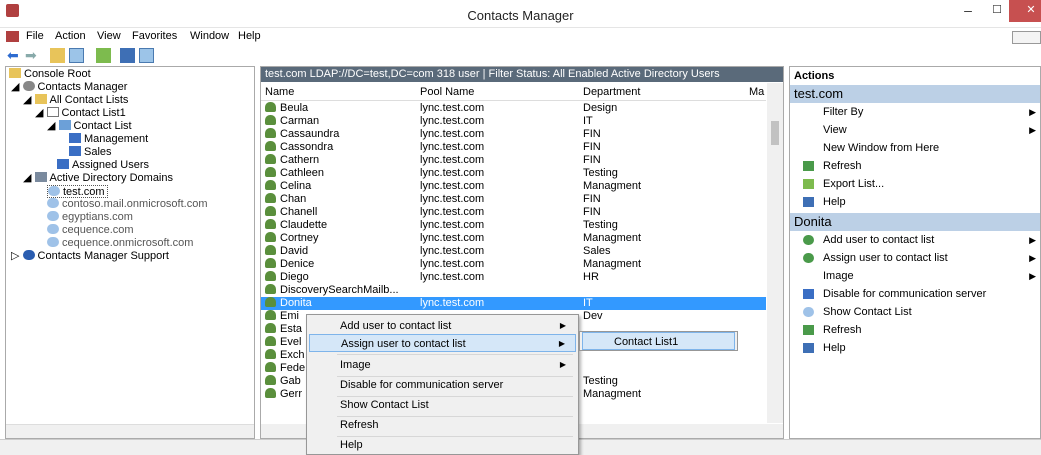 This screenshot has width=1041, height=455. I want to click on menu-bar: File Action View Favorites Window Help, so click(520, 37).